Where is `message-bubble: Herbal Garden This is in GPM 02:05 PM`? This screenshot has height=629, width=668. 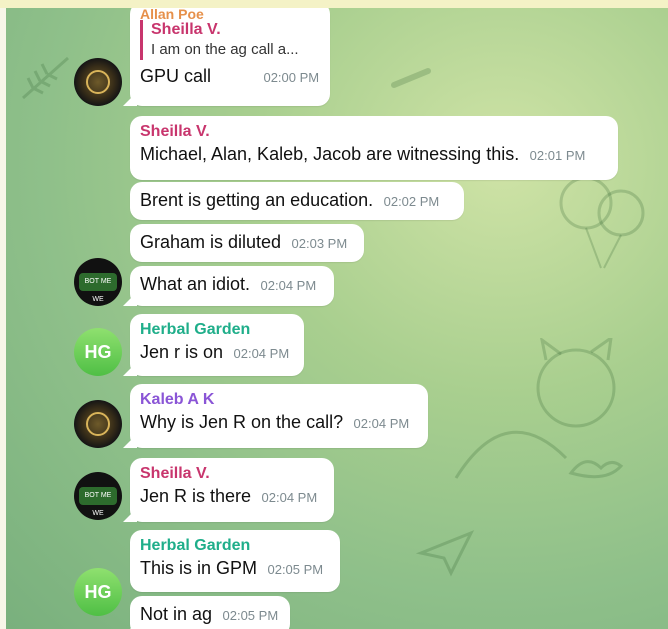 message-bubble: Herbal Garden This is in GPM 02:05 PM is located at coordinates (235, 561).